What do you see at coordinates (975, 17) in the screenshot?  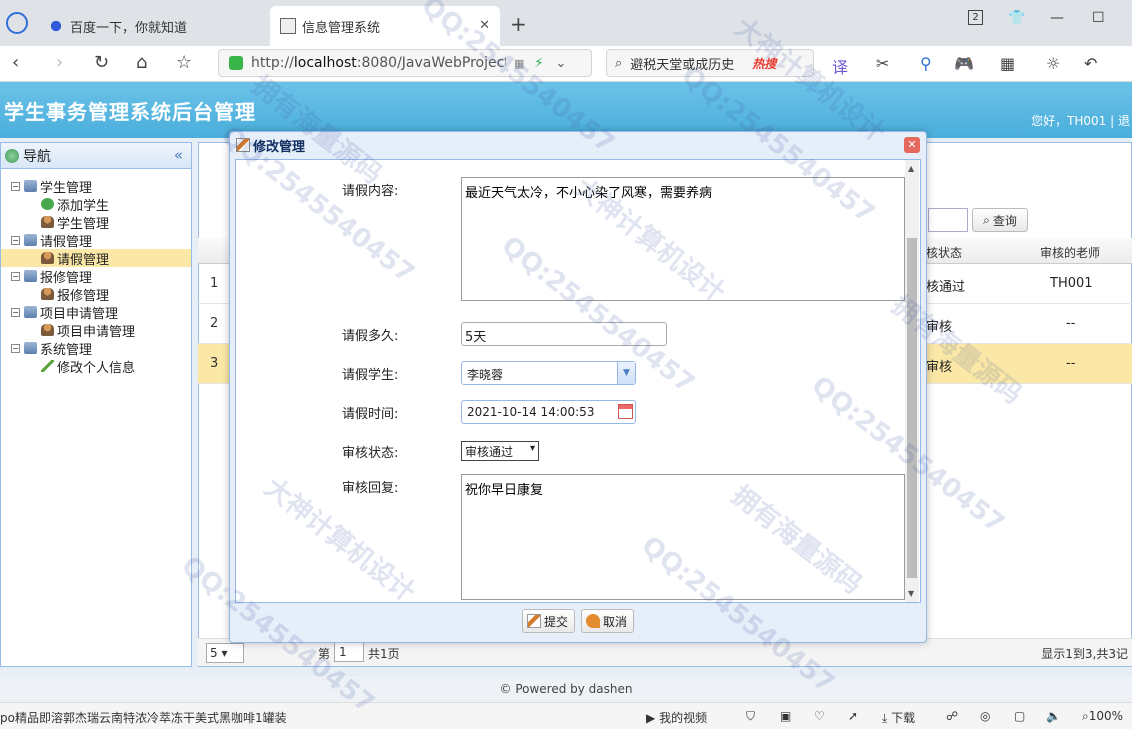 I see `tab-counter: 2` at bounding box center [975, 17].